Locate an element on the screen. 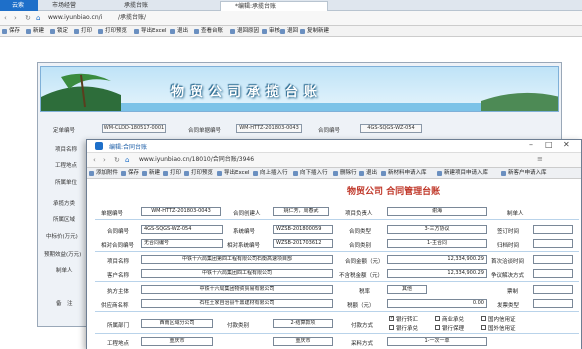 This screenshot has height=349, width=582. contract-code-label-2: 合同编号 is located at coordinates (118, 232).